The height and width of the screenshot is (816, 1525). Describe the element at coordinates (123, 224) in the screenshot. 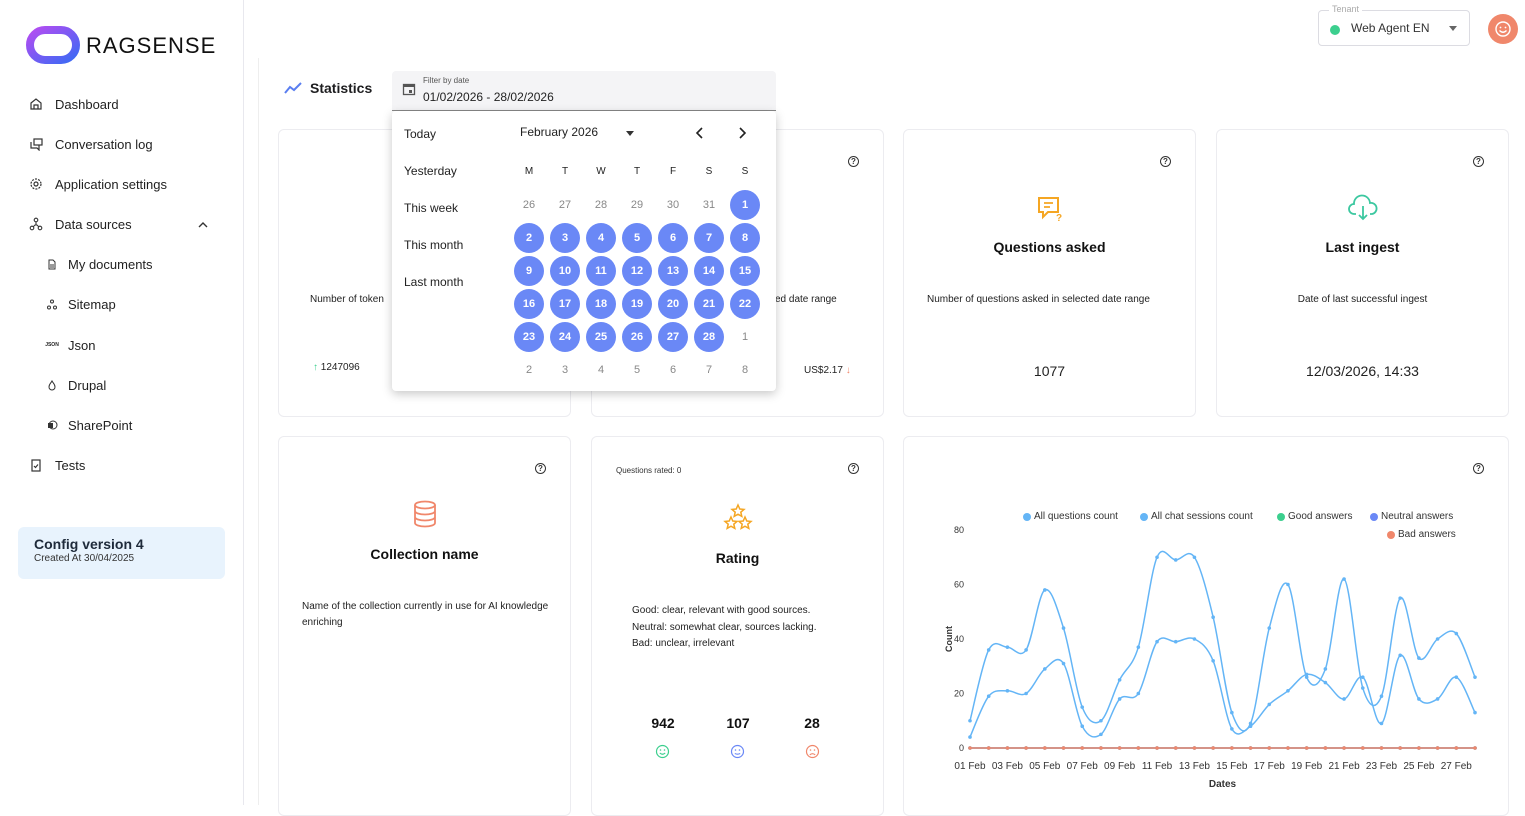

I see `sidebar-item-data-sources: Data sources` at that location.